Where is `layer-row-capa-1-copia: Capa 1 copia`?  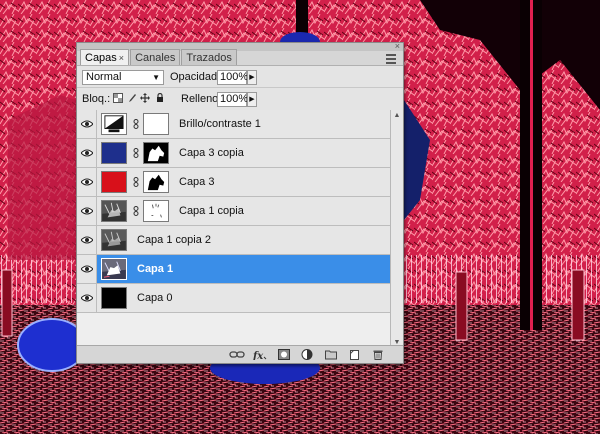 layer-row-capa-1-copia: Capa 1 copia is located at coordinates (233, 211).